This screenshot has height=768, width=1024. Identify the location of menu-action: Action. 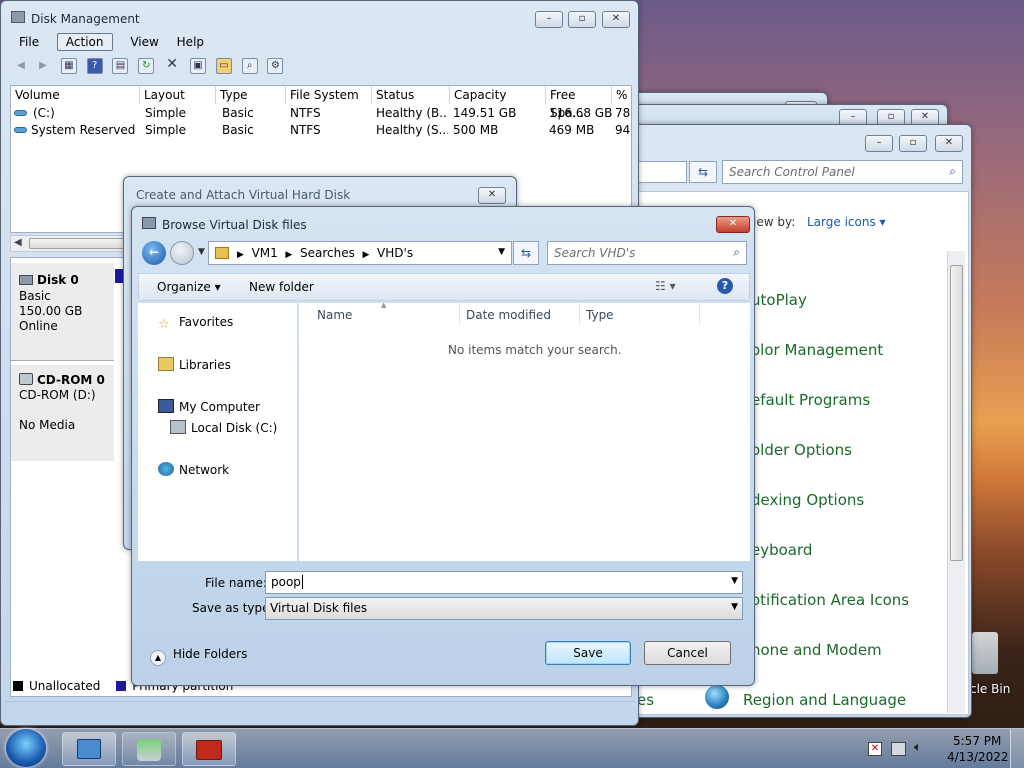
(84, 42).